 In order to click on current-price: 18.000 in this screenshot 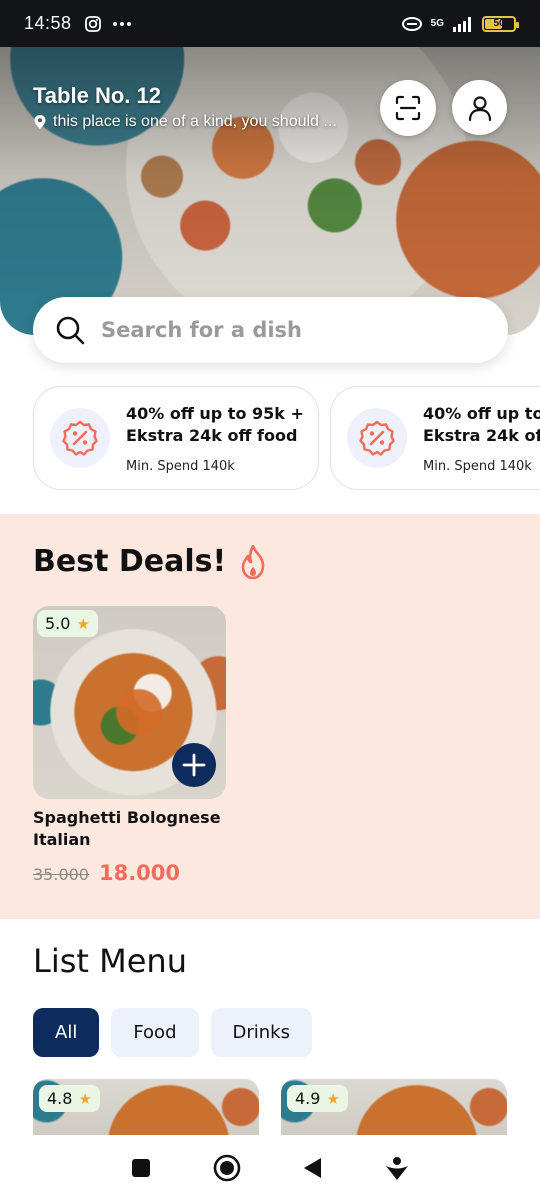, I will do `click(139, 873)`.